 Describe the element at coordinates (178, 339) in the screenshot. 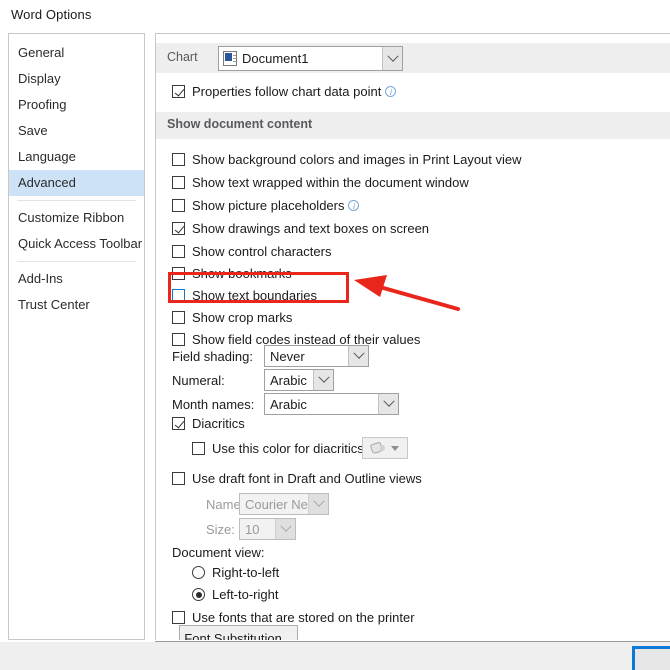

I see `show-field-codes-checkbox` at that location.